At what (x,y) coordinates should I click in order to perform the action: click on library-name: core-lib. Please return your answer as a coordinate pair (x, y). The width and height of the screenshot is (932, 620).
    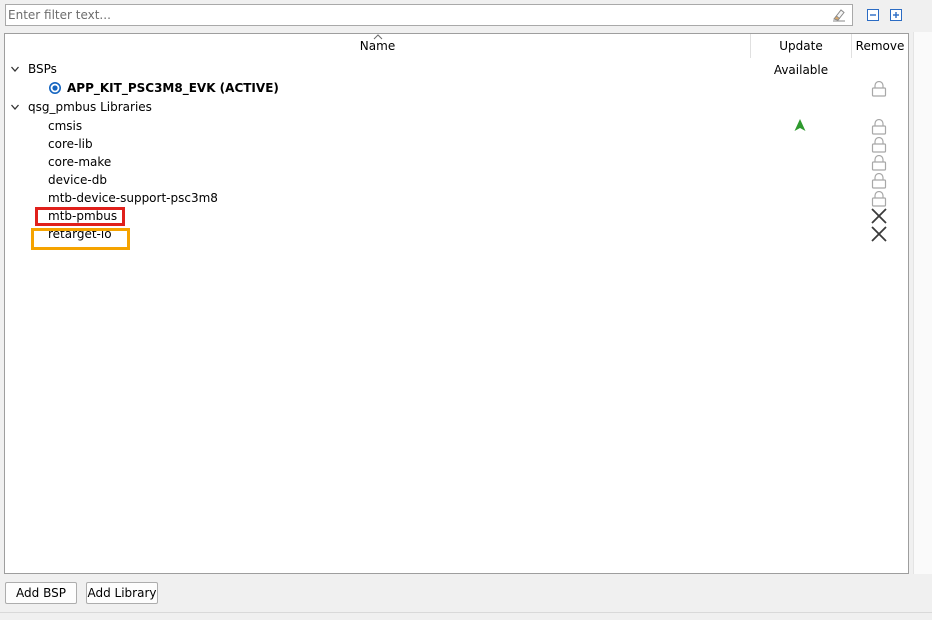
    Looking at the image, I should click on (70, 144).